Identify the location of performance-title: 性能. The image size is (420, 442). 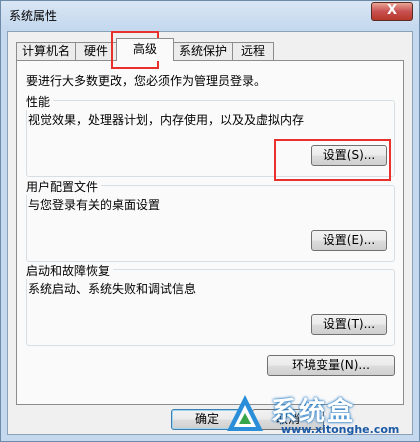
(40, 101).